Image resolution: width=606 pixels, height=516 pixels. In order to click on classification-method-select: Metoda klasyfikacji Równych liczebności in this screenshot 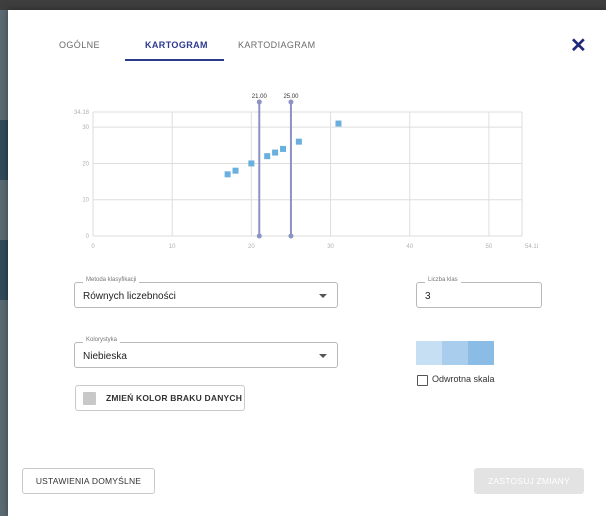, I will do `click(206, 292)`.